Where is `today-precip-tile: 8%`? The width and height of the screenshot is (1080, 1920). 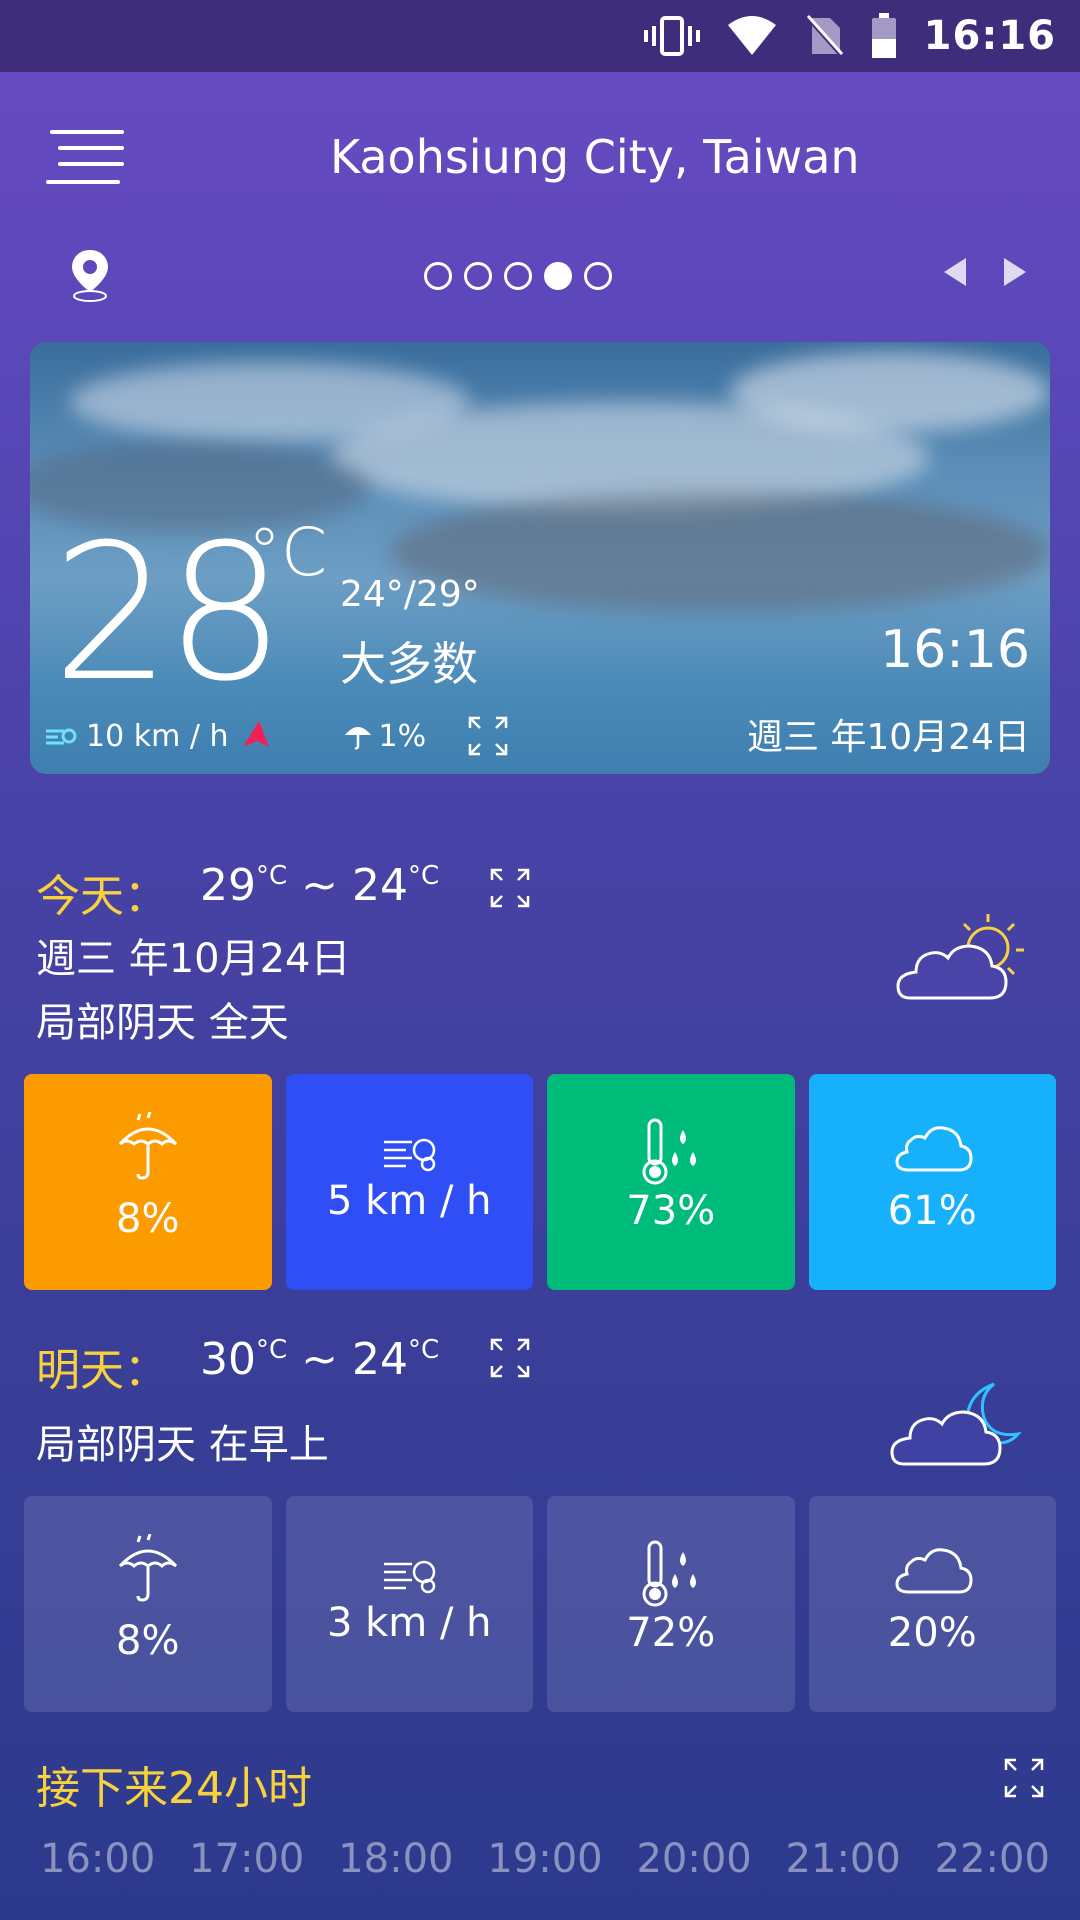
today-precip-tile: 8% is located at coordinates (148, 1182).